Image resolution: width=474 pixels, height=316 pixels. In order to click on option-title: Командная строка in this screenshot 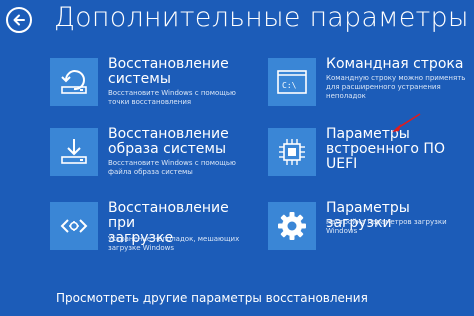, I will do `click(395, 64)`.